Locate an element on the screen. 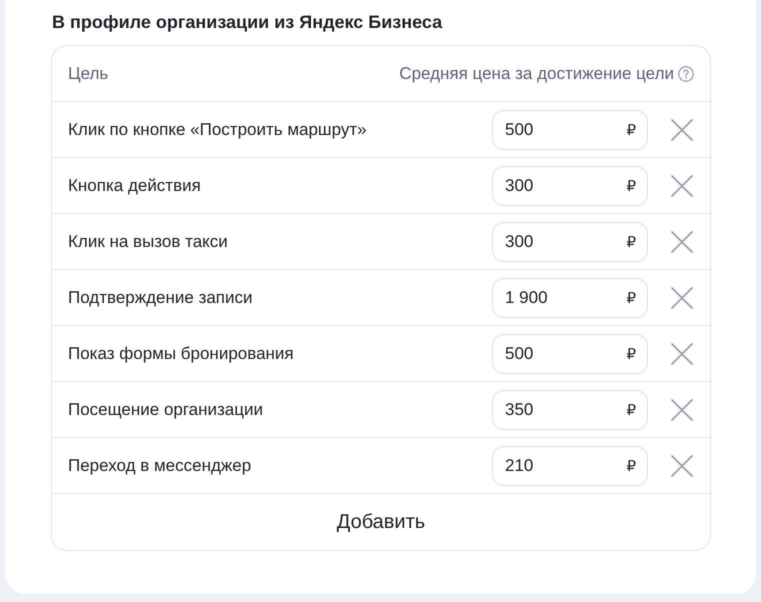 Image resolution: width=761 pixels, height=602 pixels. goal-name: Показ формы бронирования is located at coordinates (181, 353).